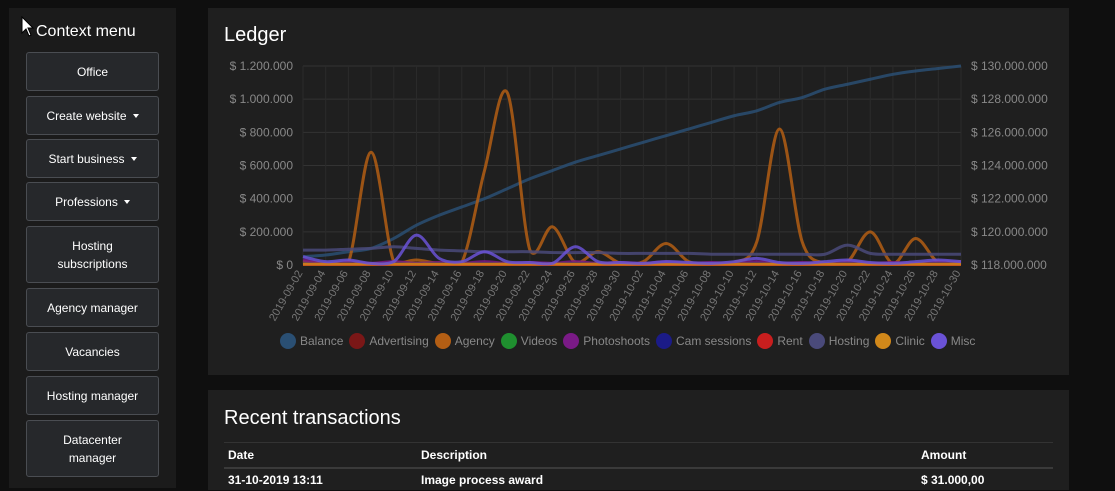 This screenshot has width=1115, height=491. What do you see at coordinates (1009, 232) in the screenshot?
I see `right-axis-tick-label: $ 120.000.000` at bounding box center [1009, 232].